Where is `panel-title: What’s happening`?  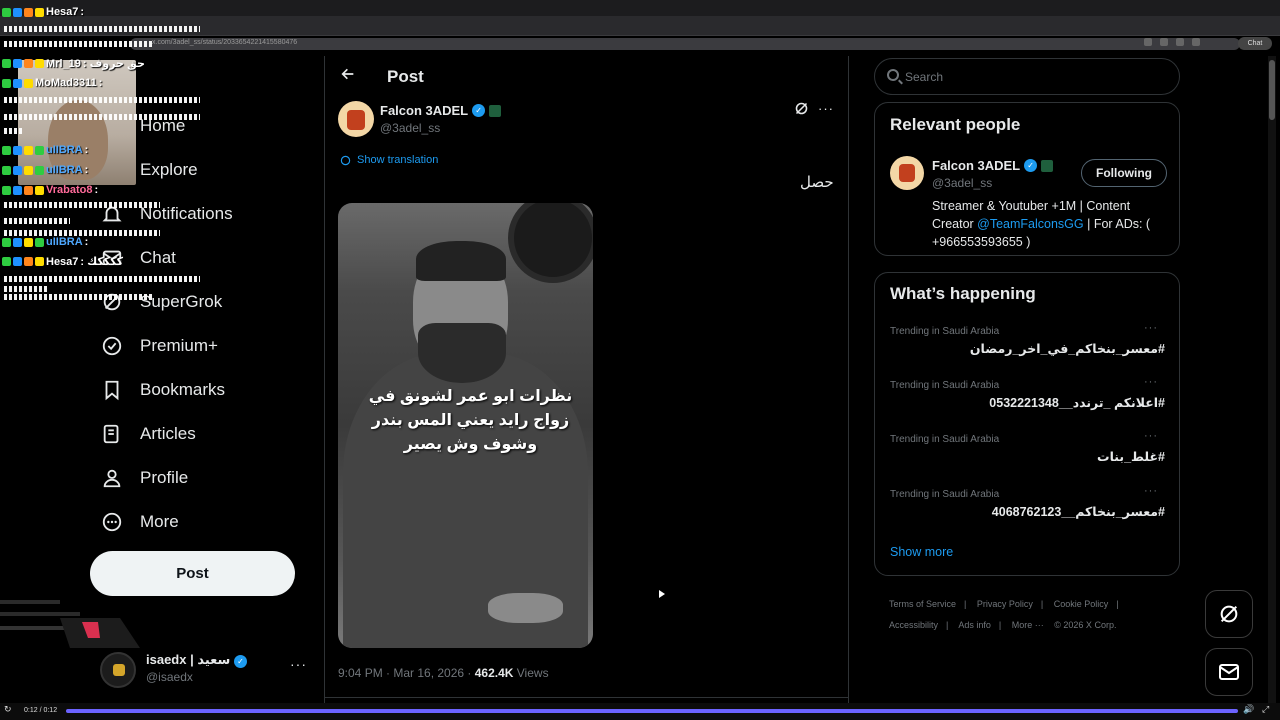 panel-title: What’s happening is located at coordinates (963, 293).